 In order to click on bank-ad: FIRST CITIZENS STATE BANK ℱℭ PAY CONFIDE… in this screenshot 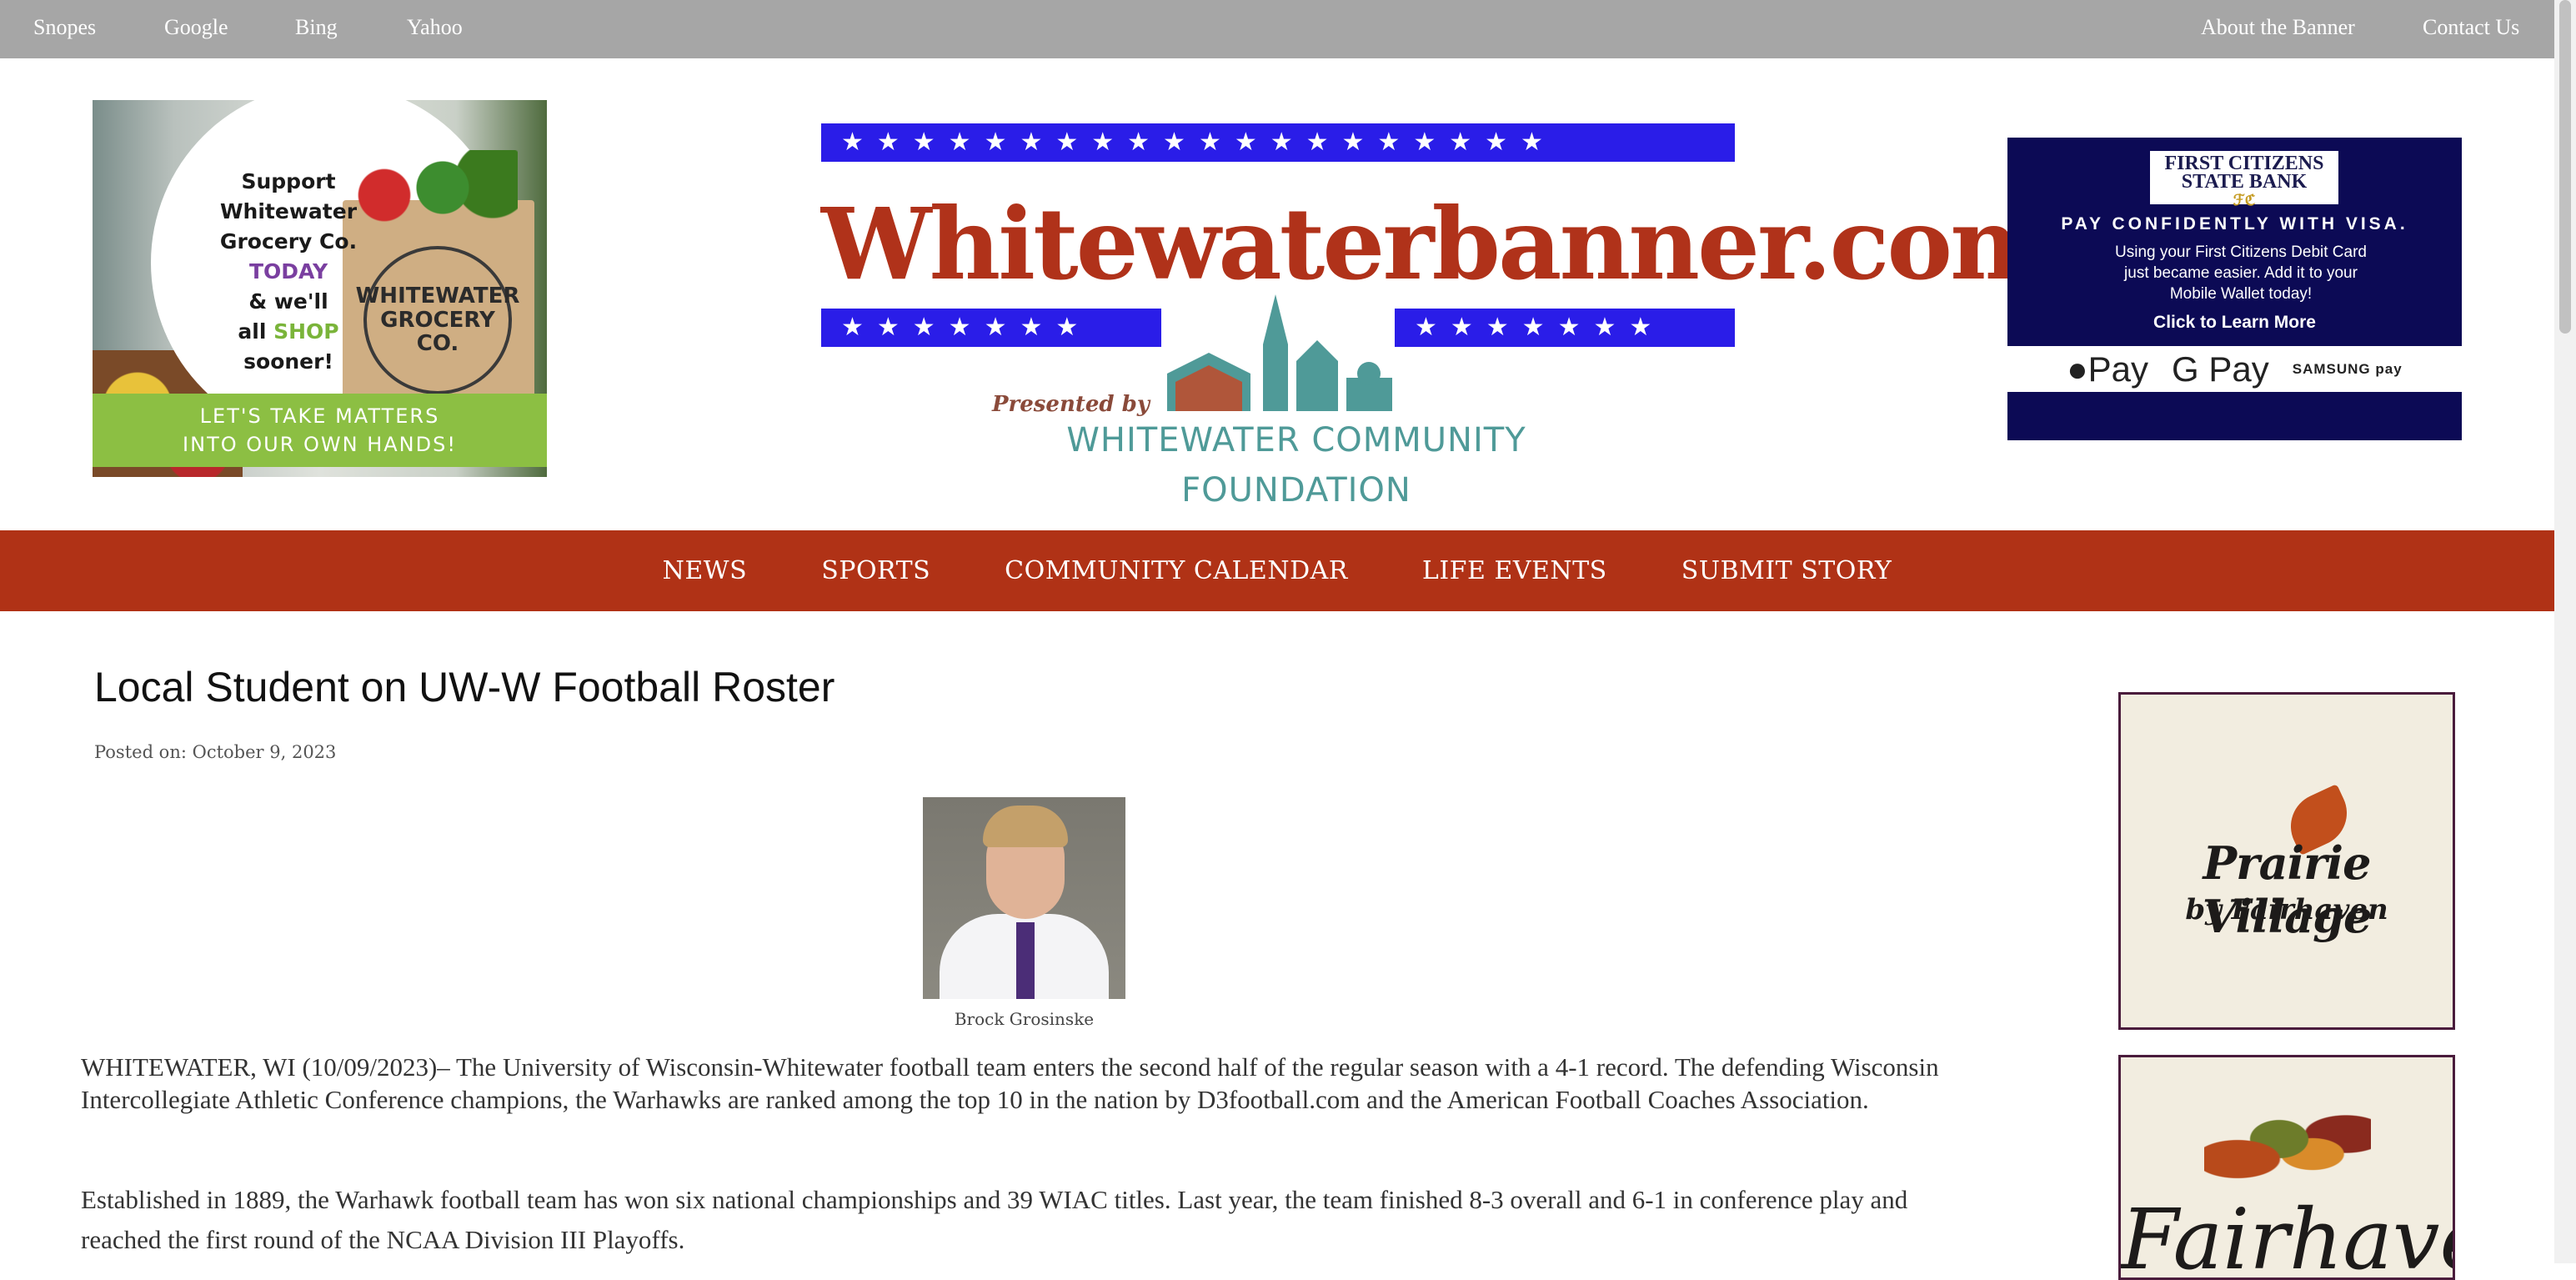, I will do `click(2234, 289)`.